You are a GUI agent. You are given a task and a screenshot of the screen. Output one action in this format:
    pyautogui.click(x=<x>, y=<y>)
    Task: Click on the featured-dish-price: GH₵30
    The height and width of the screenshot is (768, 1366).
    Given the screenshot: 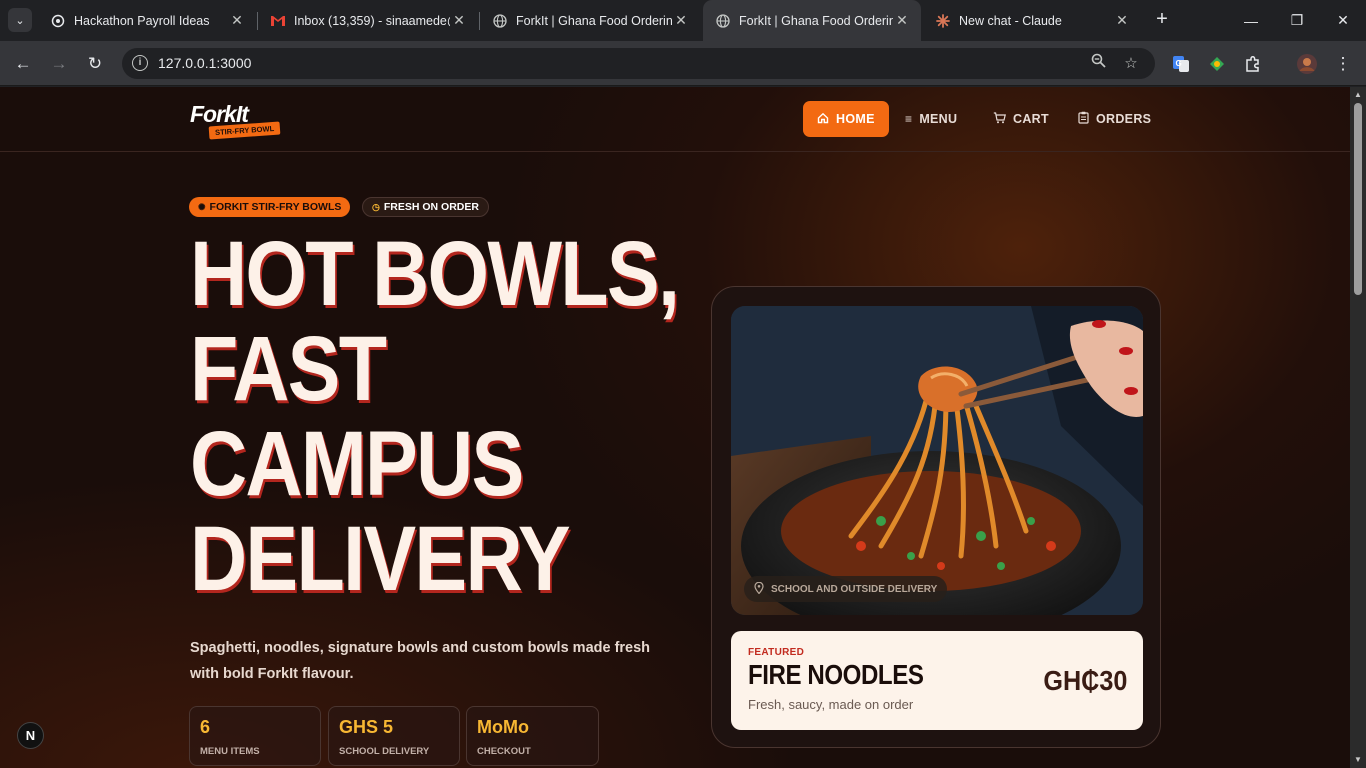 What is the action you would take?
    pyautogui.click(x=1084, y=680)
    